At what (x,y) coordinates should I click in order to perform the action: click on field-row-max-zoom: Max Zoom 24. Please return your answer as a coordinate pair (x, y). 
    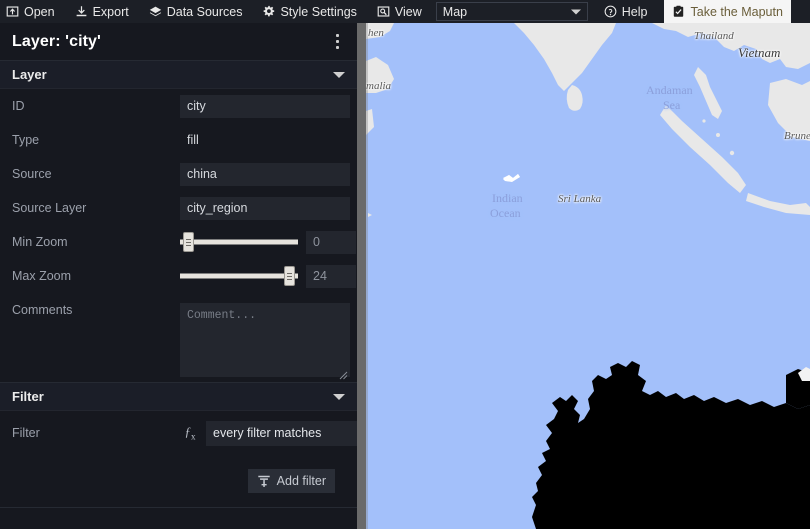
    Looking at the image, I should click on (178, 276).